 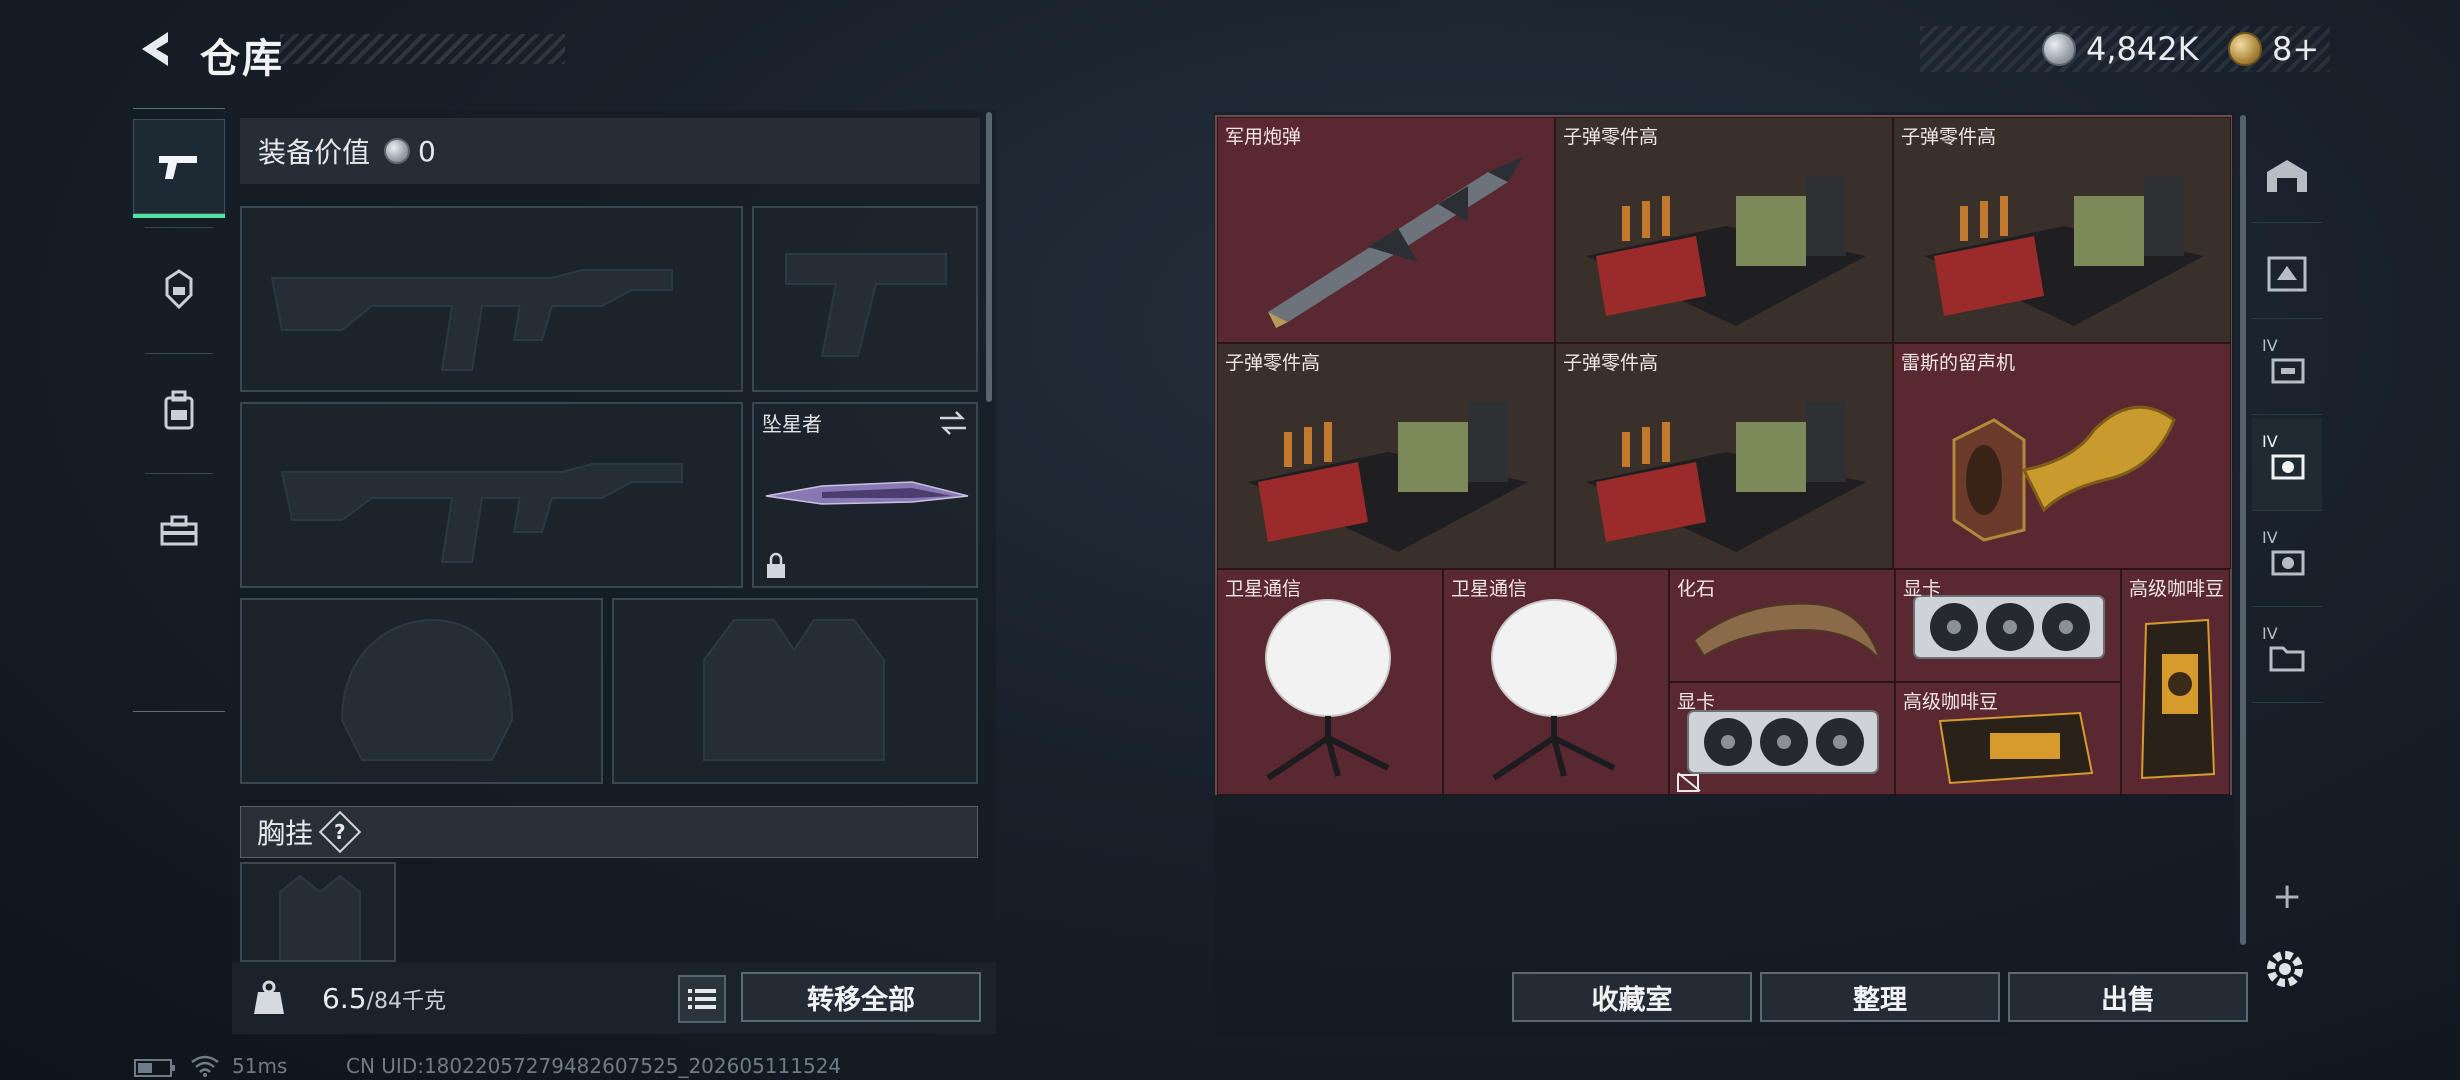 What do you see at coordinates (1786, 631) in the screenshot?
I see `fossil-claw-icon` at bounding box center [1786, 631].